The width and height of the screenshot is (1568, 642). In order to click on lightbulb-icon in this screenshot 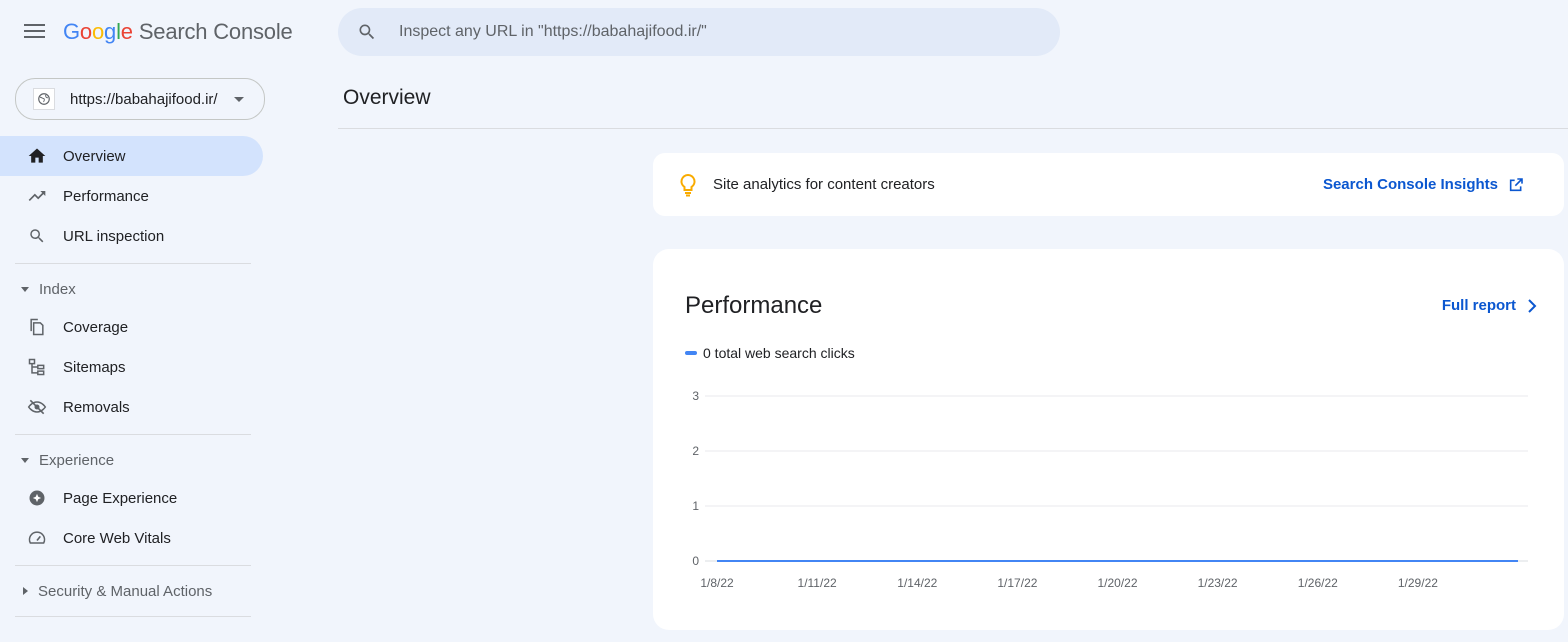, I will do `click(688, 184)`.